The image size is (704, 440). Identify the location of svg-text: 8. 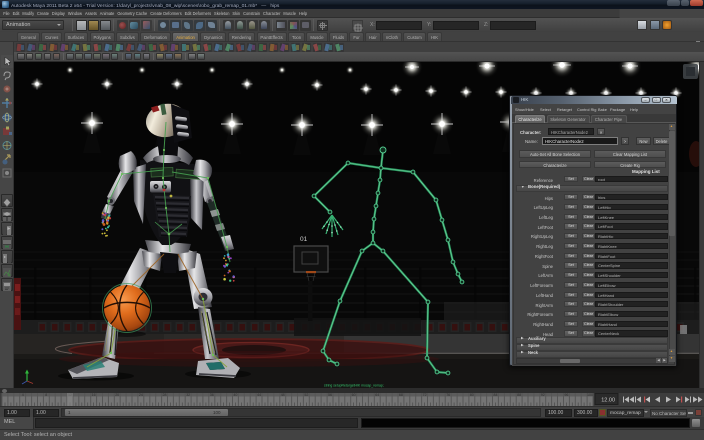
(46, 395).